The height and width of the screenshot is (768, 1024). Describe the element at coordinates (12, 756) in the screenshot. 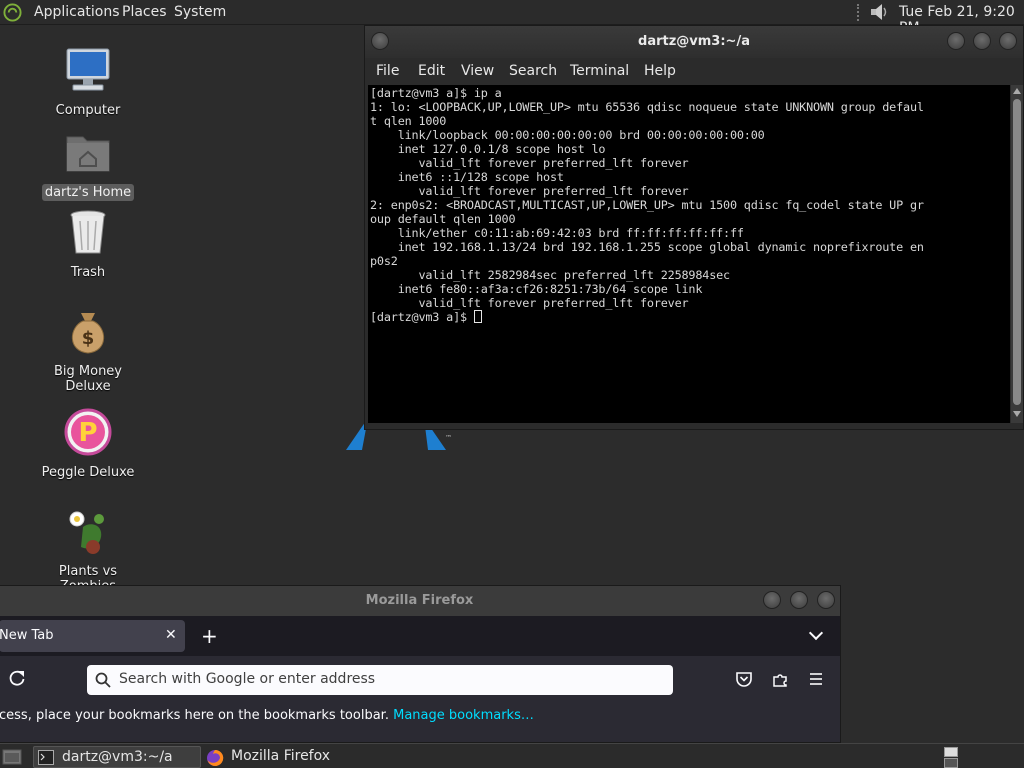

I see `show-desktop-icon` at that location.